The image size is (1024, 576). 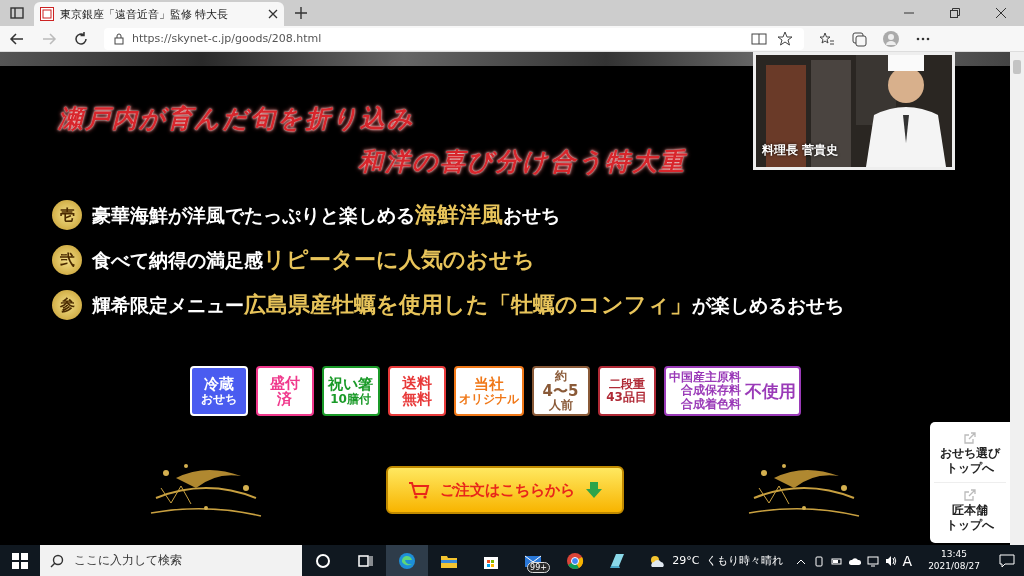 What do you see at coordinates (17, 38) in the screenshot?
I see `back-icon` at bounding box center [17, 38].